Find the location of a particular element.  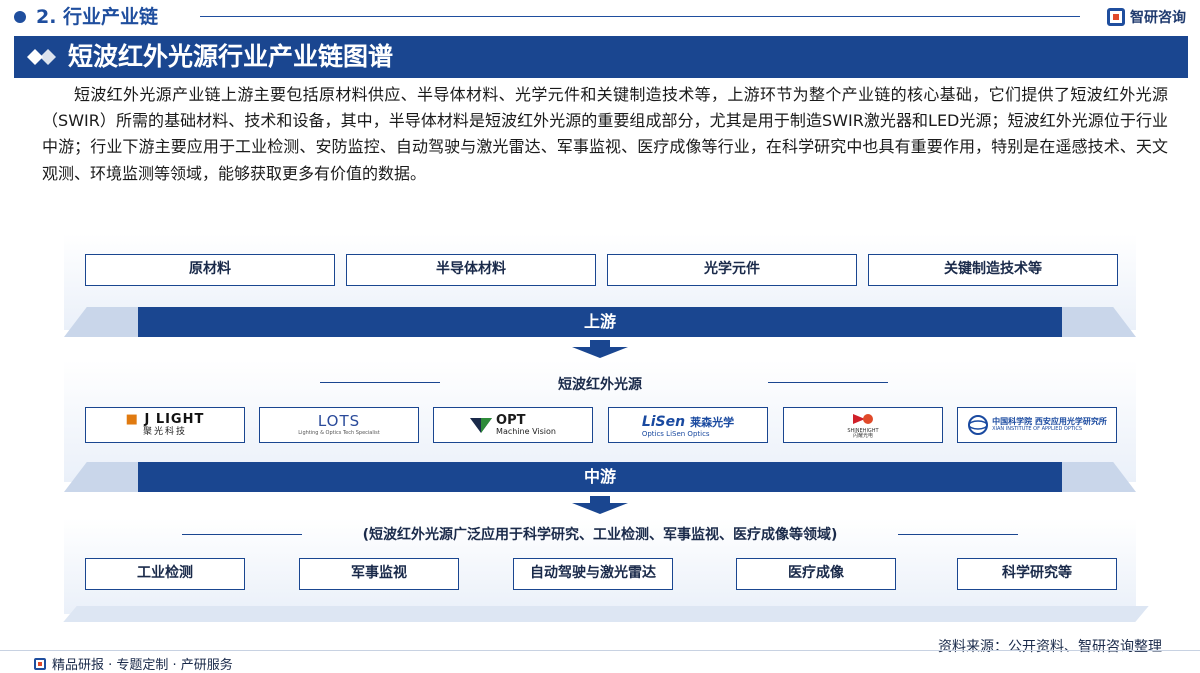

upstream-item-semiconductor: 半导体材料 is located at coordinates (471, 270).